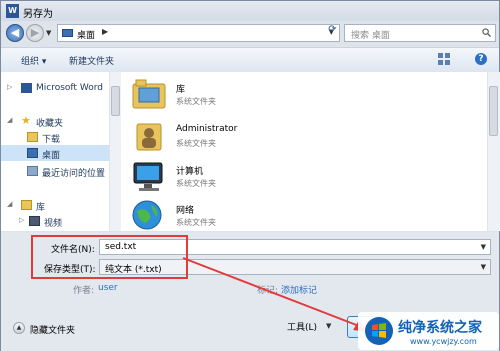  Describe the element at coordinates (443, 341) in the screenshot. I see `watermark-url: www.ycwjzy.com` at that location.